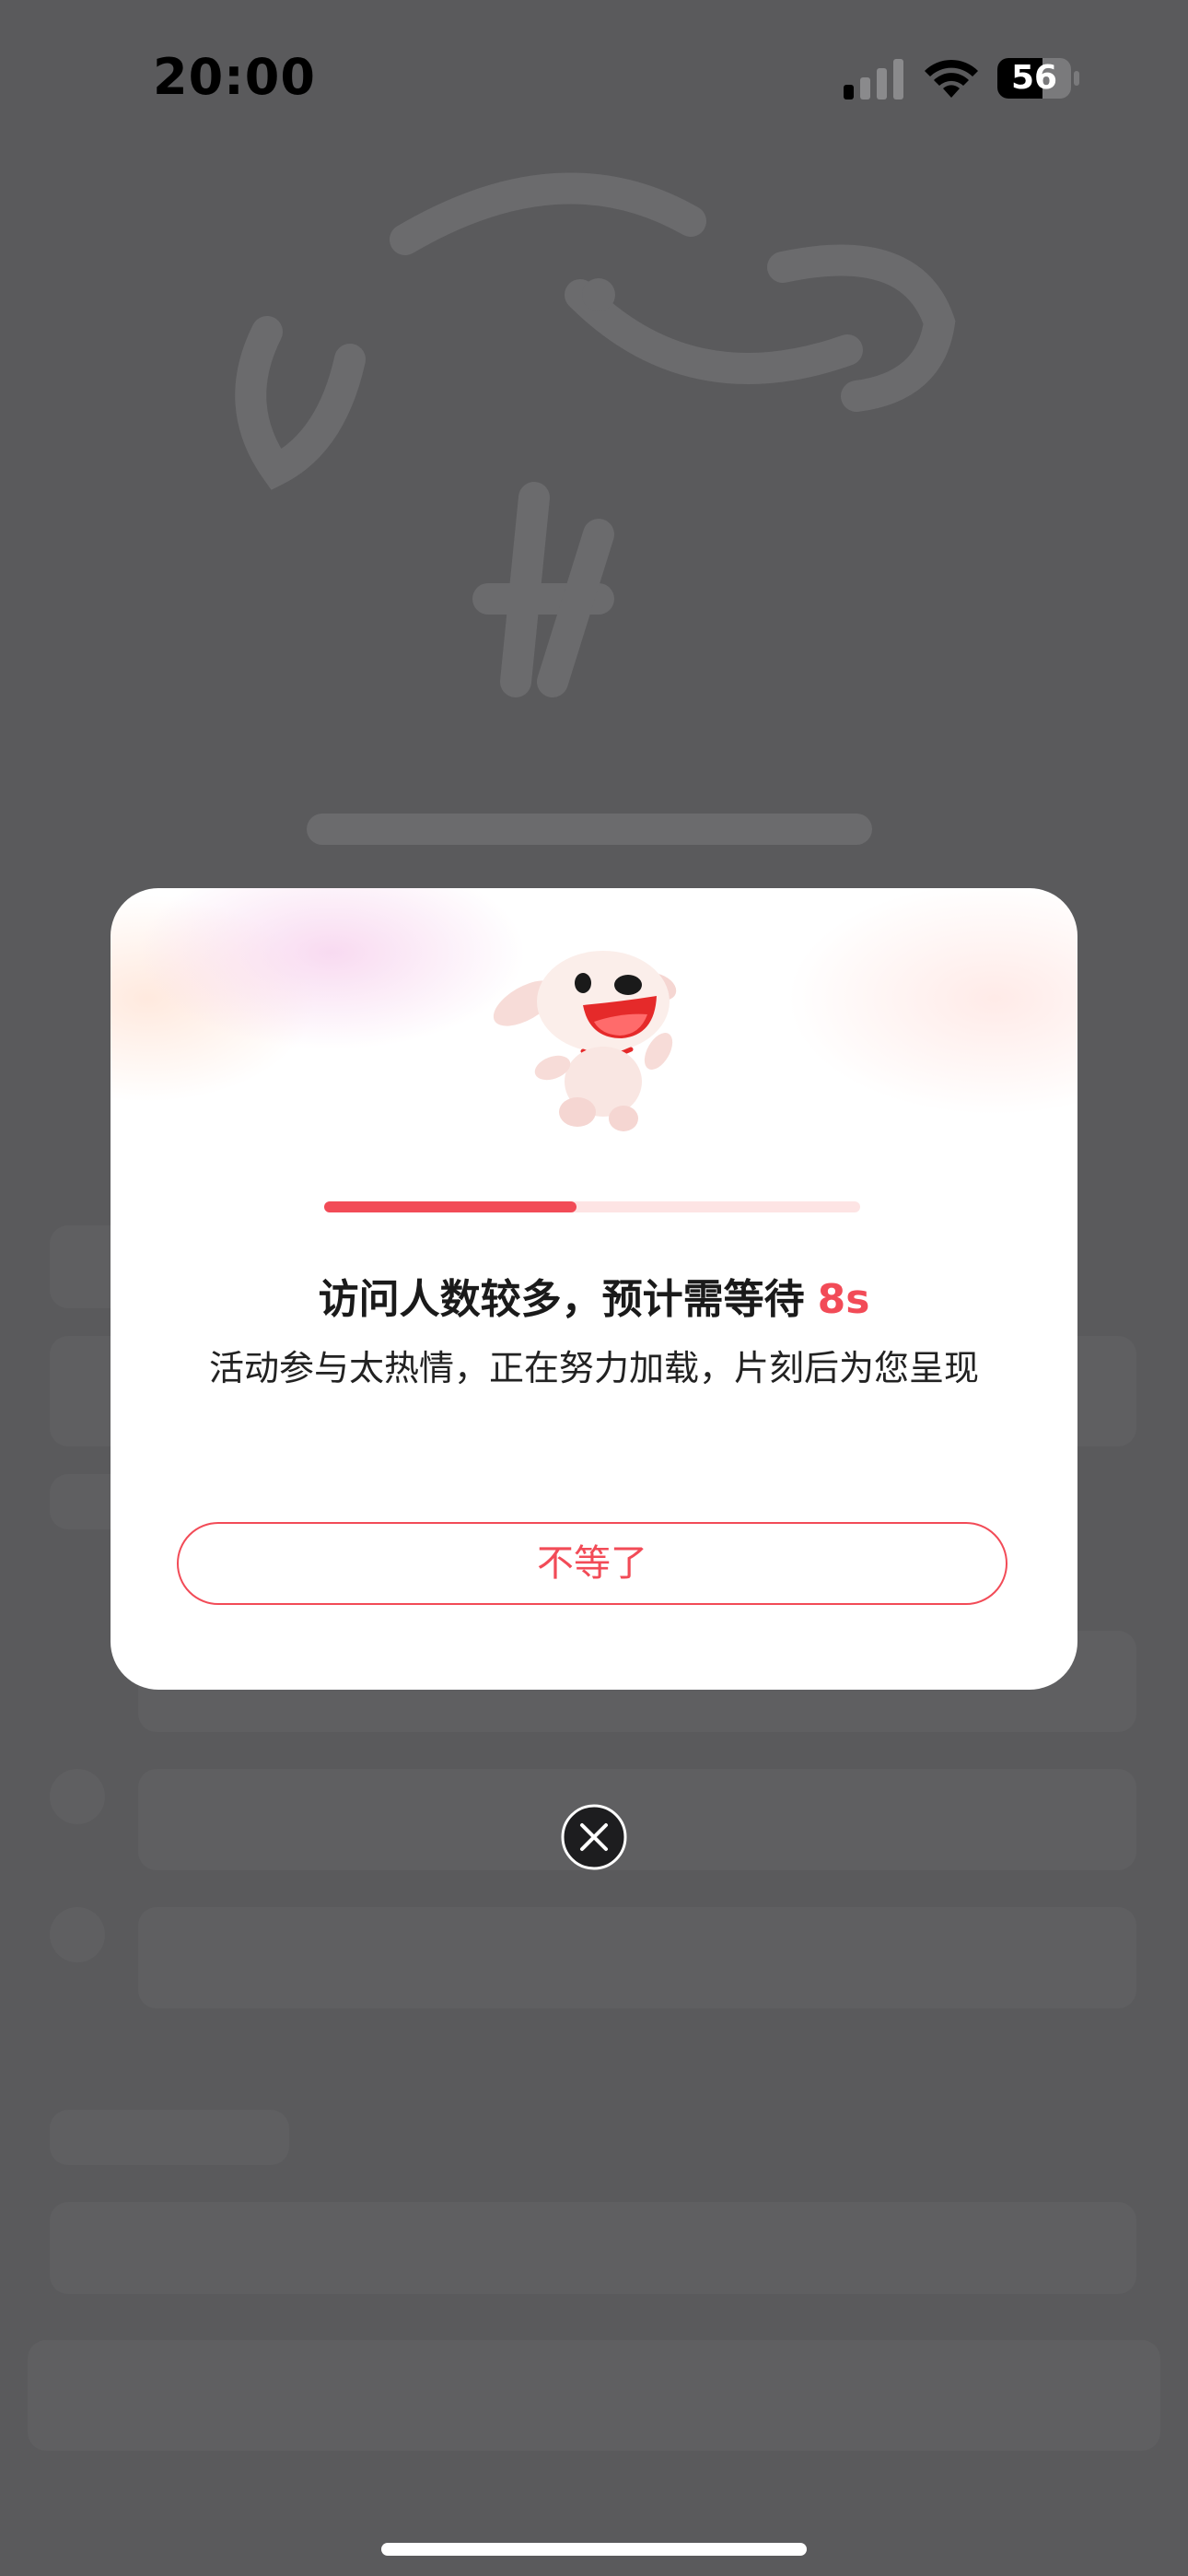 The image size is (1188, 2576). I want to click on wifi-icon, so click(951, 78).